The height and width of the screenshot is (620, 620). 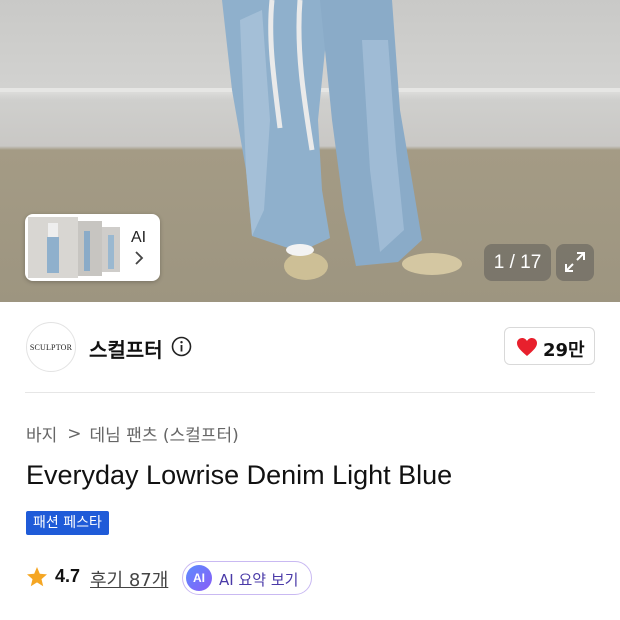 What do you see at coordinates (564, 350) in the screenshot?
I see `like-count: 29만` at bounding box center [564, 350].